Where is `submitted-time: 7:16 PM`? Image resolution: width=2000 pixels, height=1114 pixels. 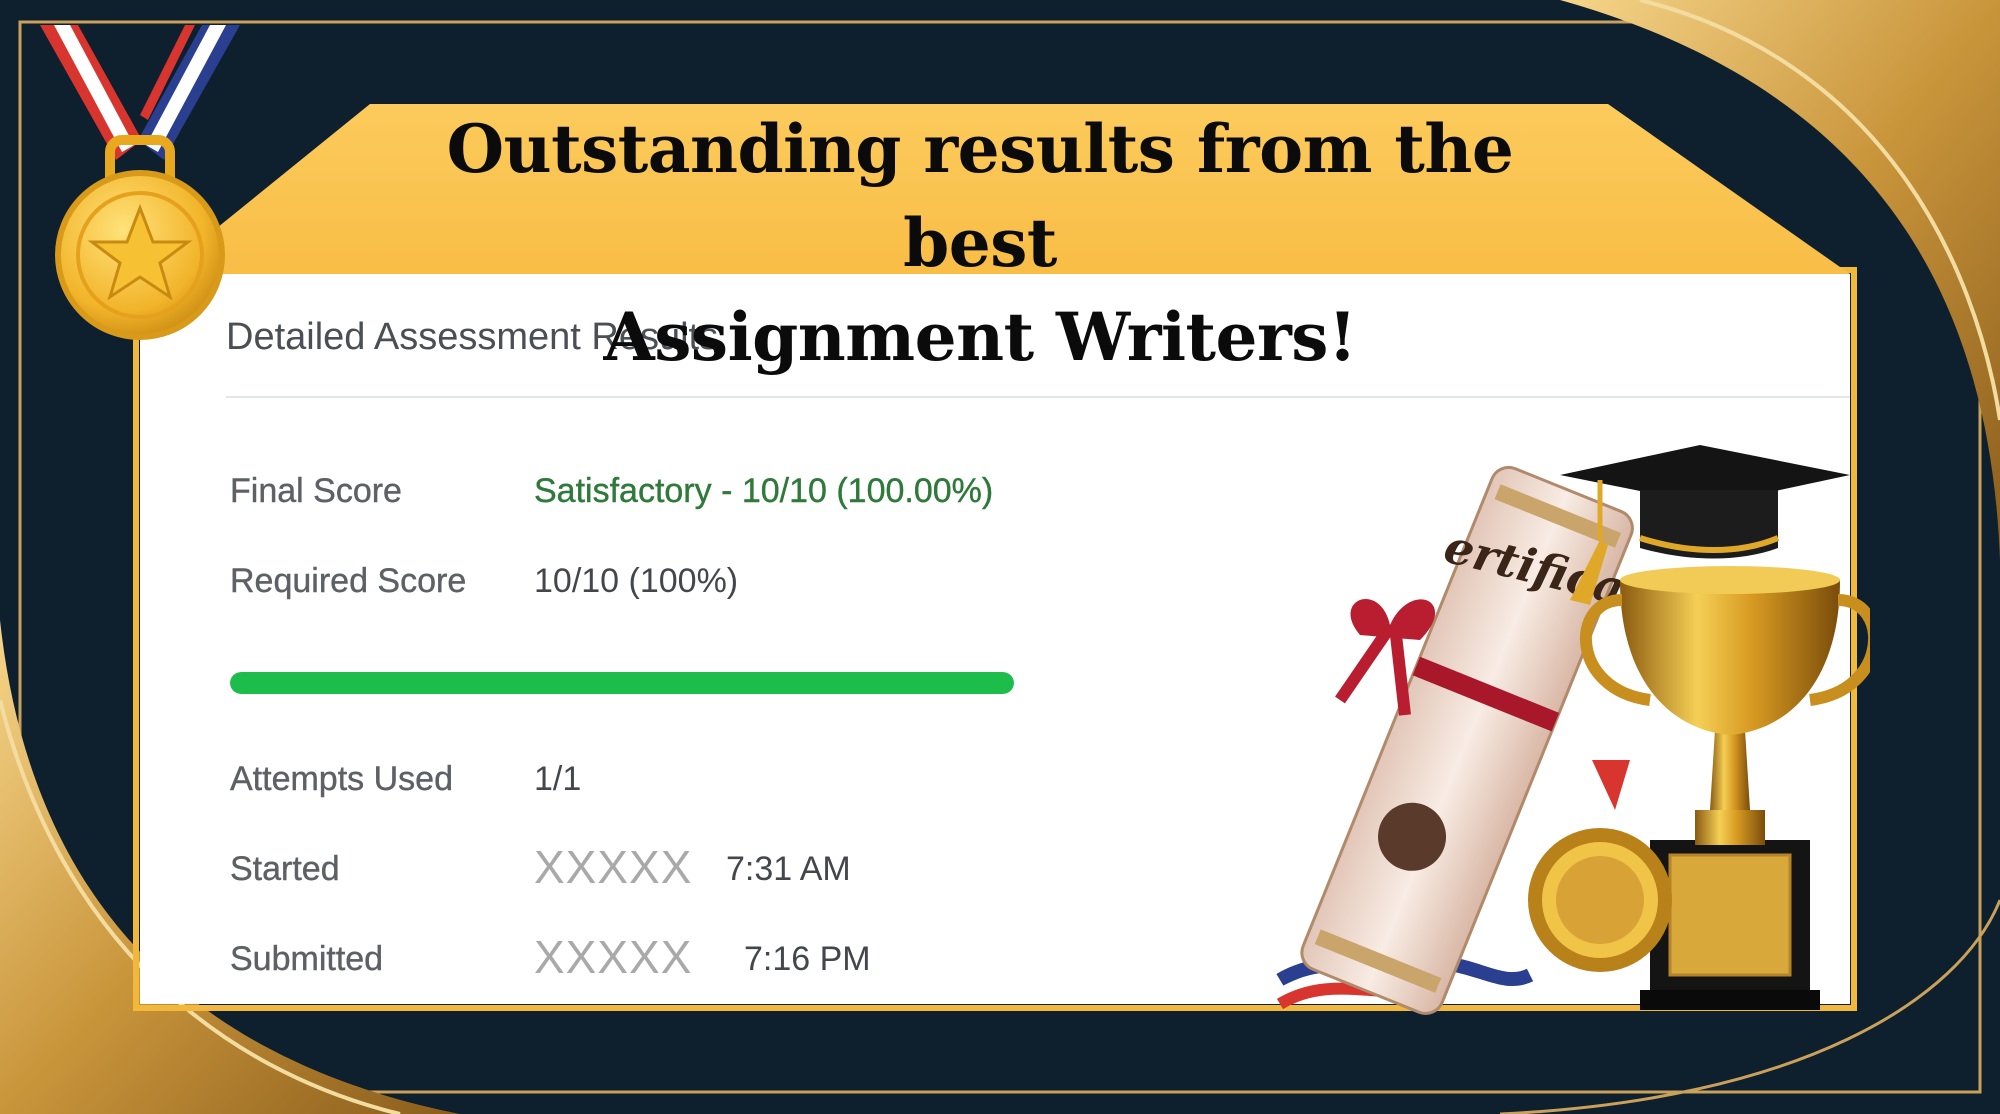
submitted-time: 7:16 PM is located at coordinates (807, 959).